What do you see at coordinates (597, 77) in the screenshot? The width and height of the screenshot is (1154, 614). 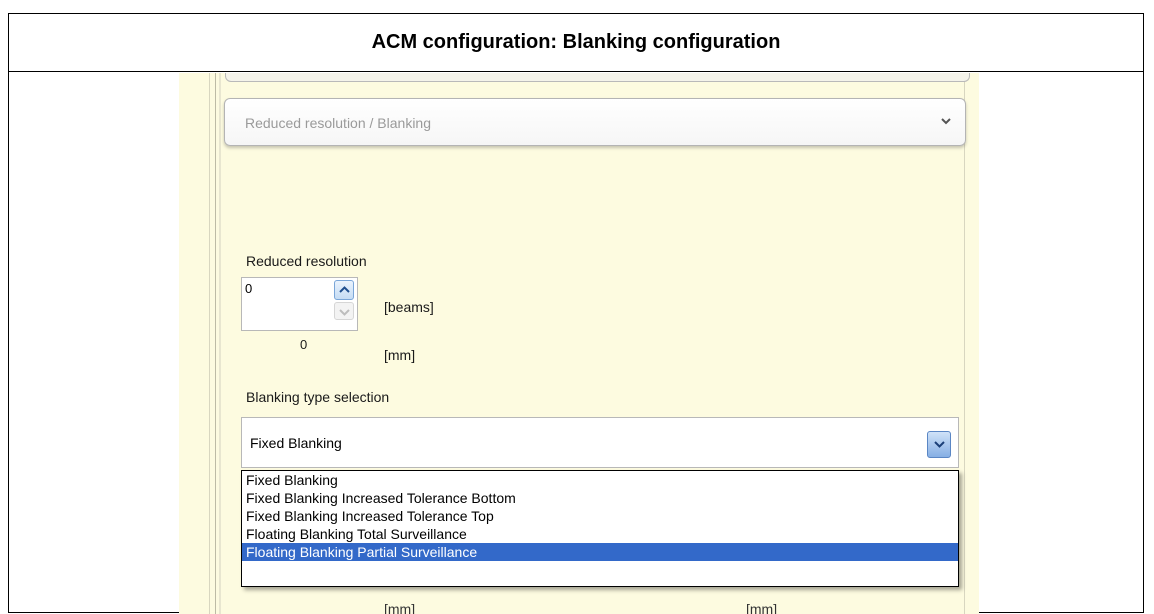 I see `previous-section-edge` at bounding box center [597, 77].